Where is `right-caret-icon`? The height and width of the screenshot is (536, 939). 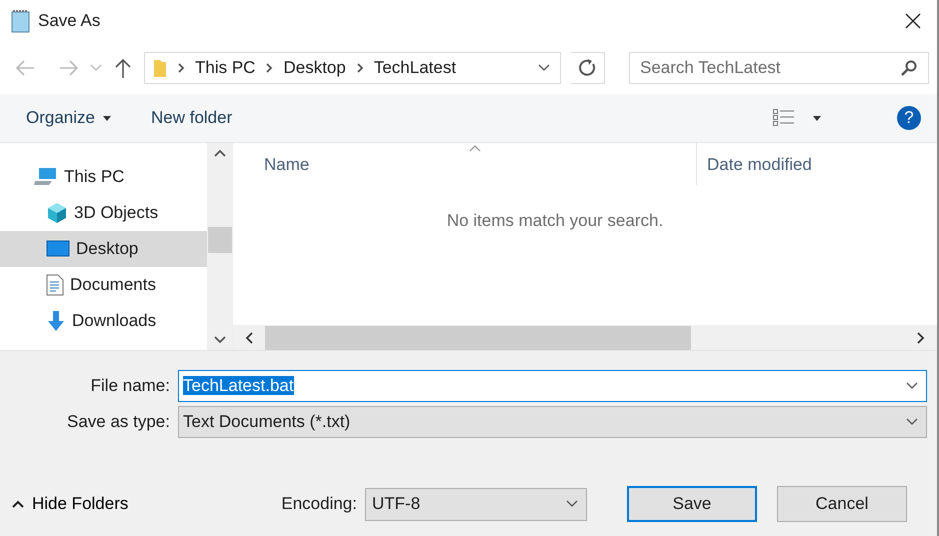 right-caret-icon is located at coordinates (921, 338).